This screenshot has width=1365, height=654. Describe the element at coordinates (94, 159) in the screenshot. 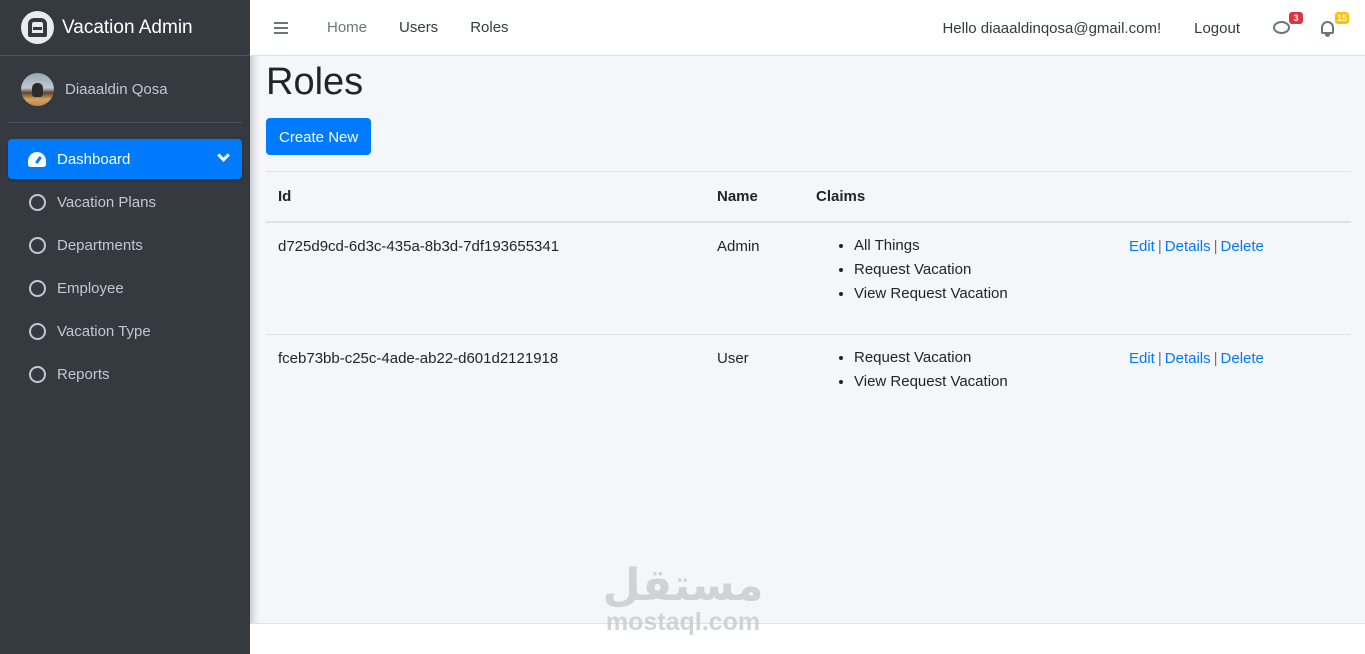

I see `sidebar-item-label: Dashboard` at that location.